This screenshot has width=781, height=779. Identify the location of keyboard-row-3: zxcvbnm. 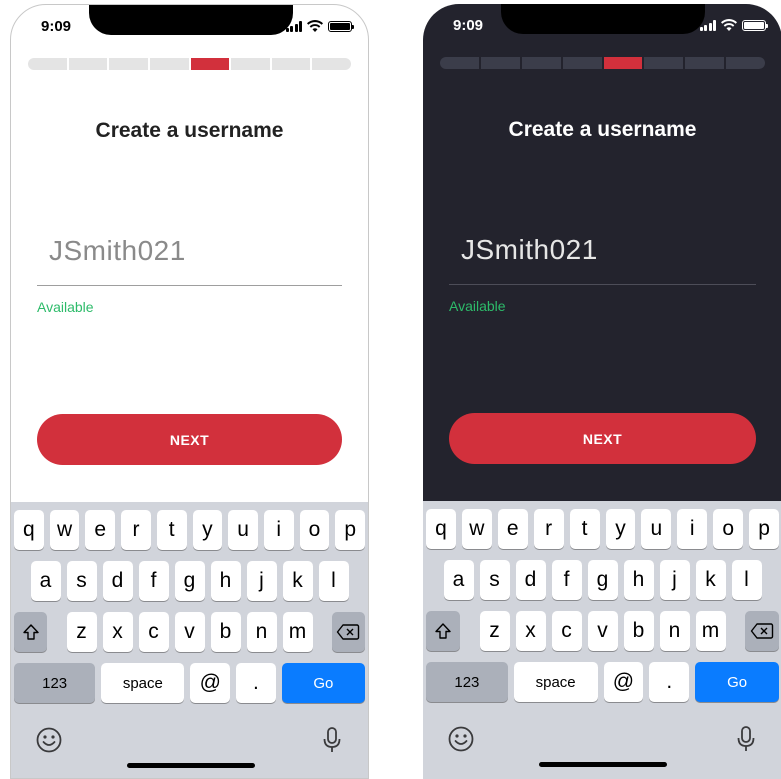
(189, 632).